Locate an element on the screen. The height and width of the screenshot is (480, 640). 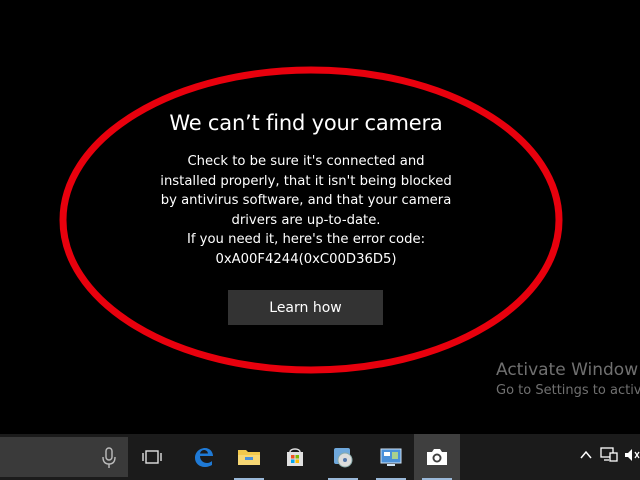
watermark-subtitle: Go to Settings to activ is located at coordinates (568, 390).